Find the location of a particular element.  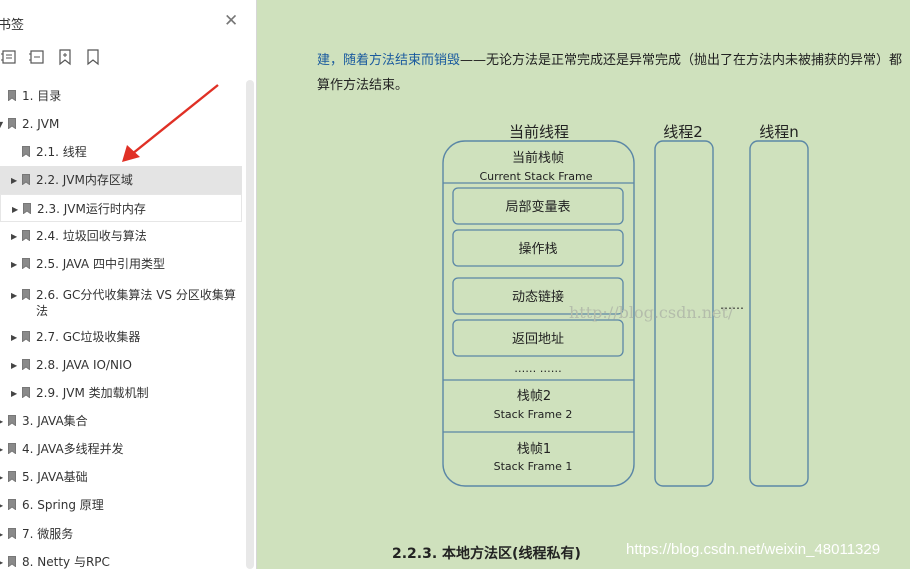

sidebar-item-label: 2.8. JAVA IO/NIO is located at coordinates (84, 365).